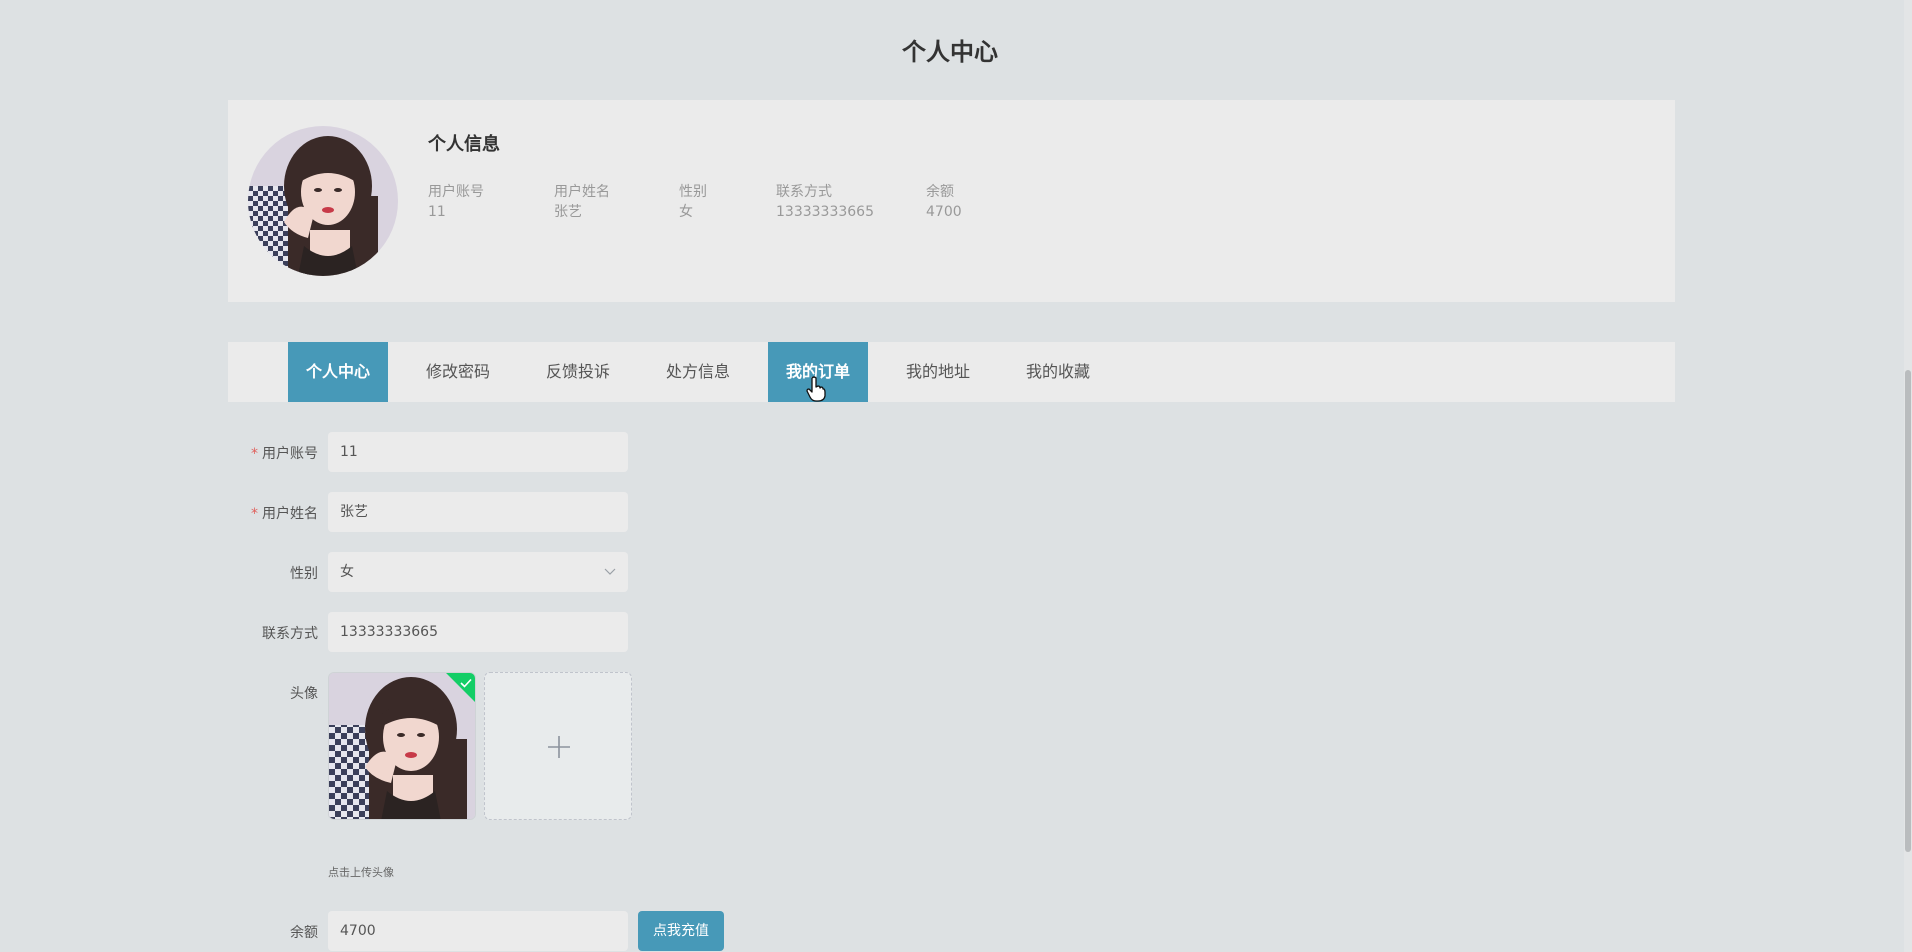 The height and width of the screenshot is (952, 1912). What do you see at coordinates (568, 212) in the screenshot?
I see `profile-field-value: 张艺` at bounding box center [568, 212].